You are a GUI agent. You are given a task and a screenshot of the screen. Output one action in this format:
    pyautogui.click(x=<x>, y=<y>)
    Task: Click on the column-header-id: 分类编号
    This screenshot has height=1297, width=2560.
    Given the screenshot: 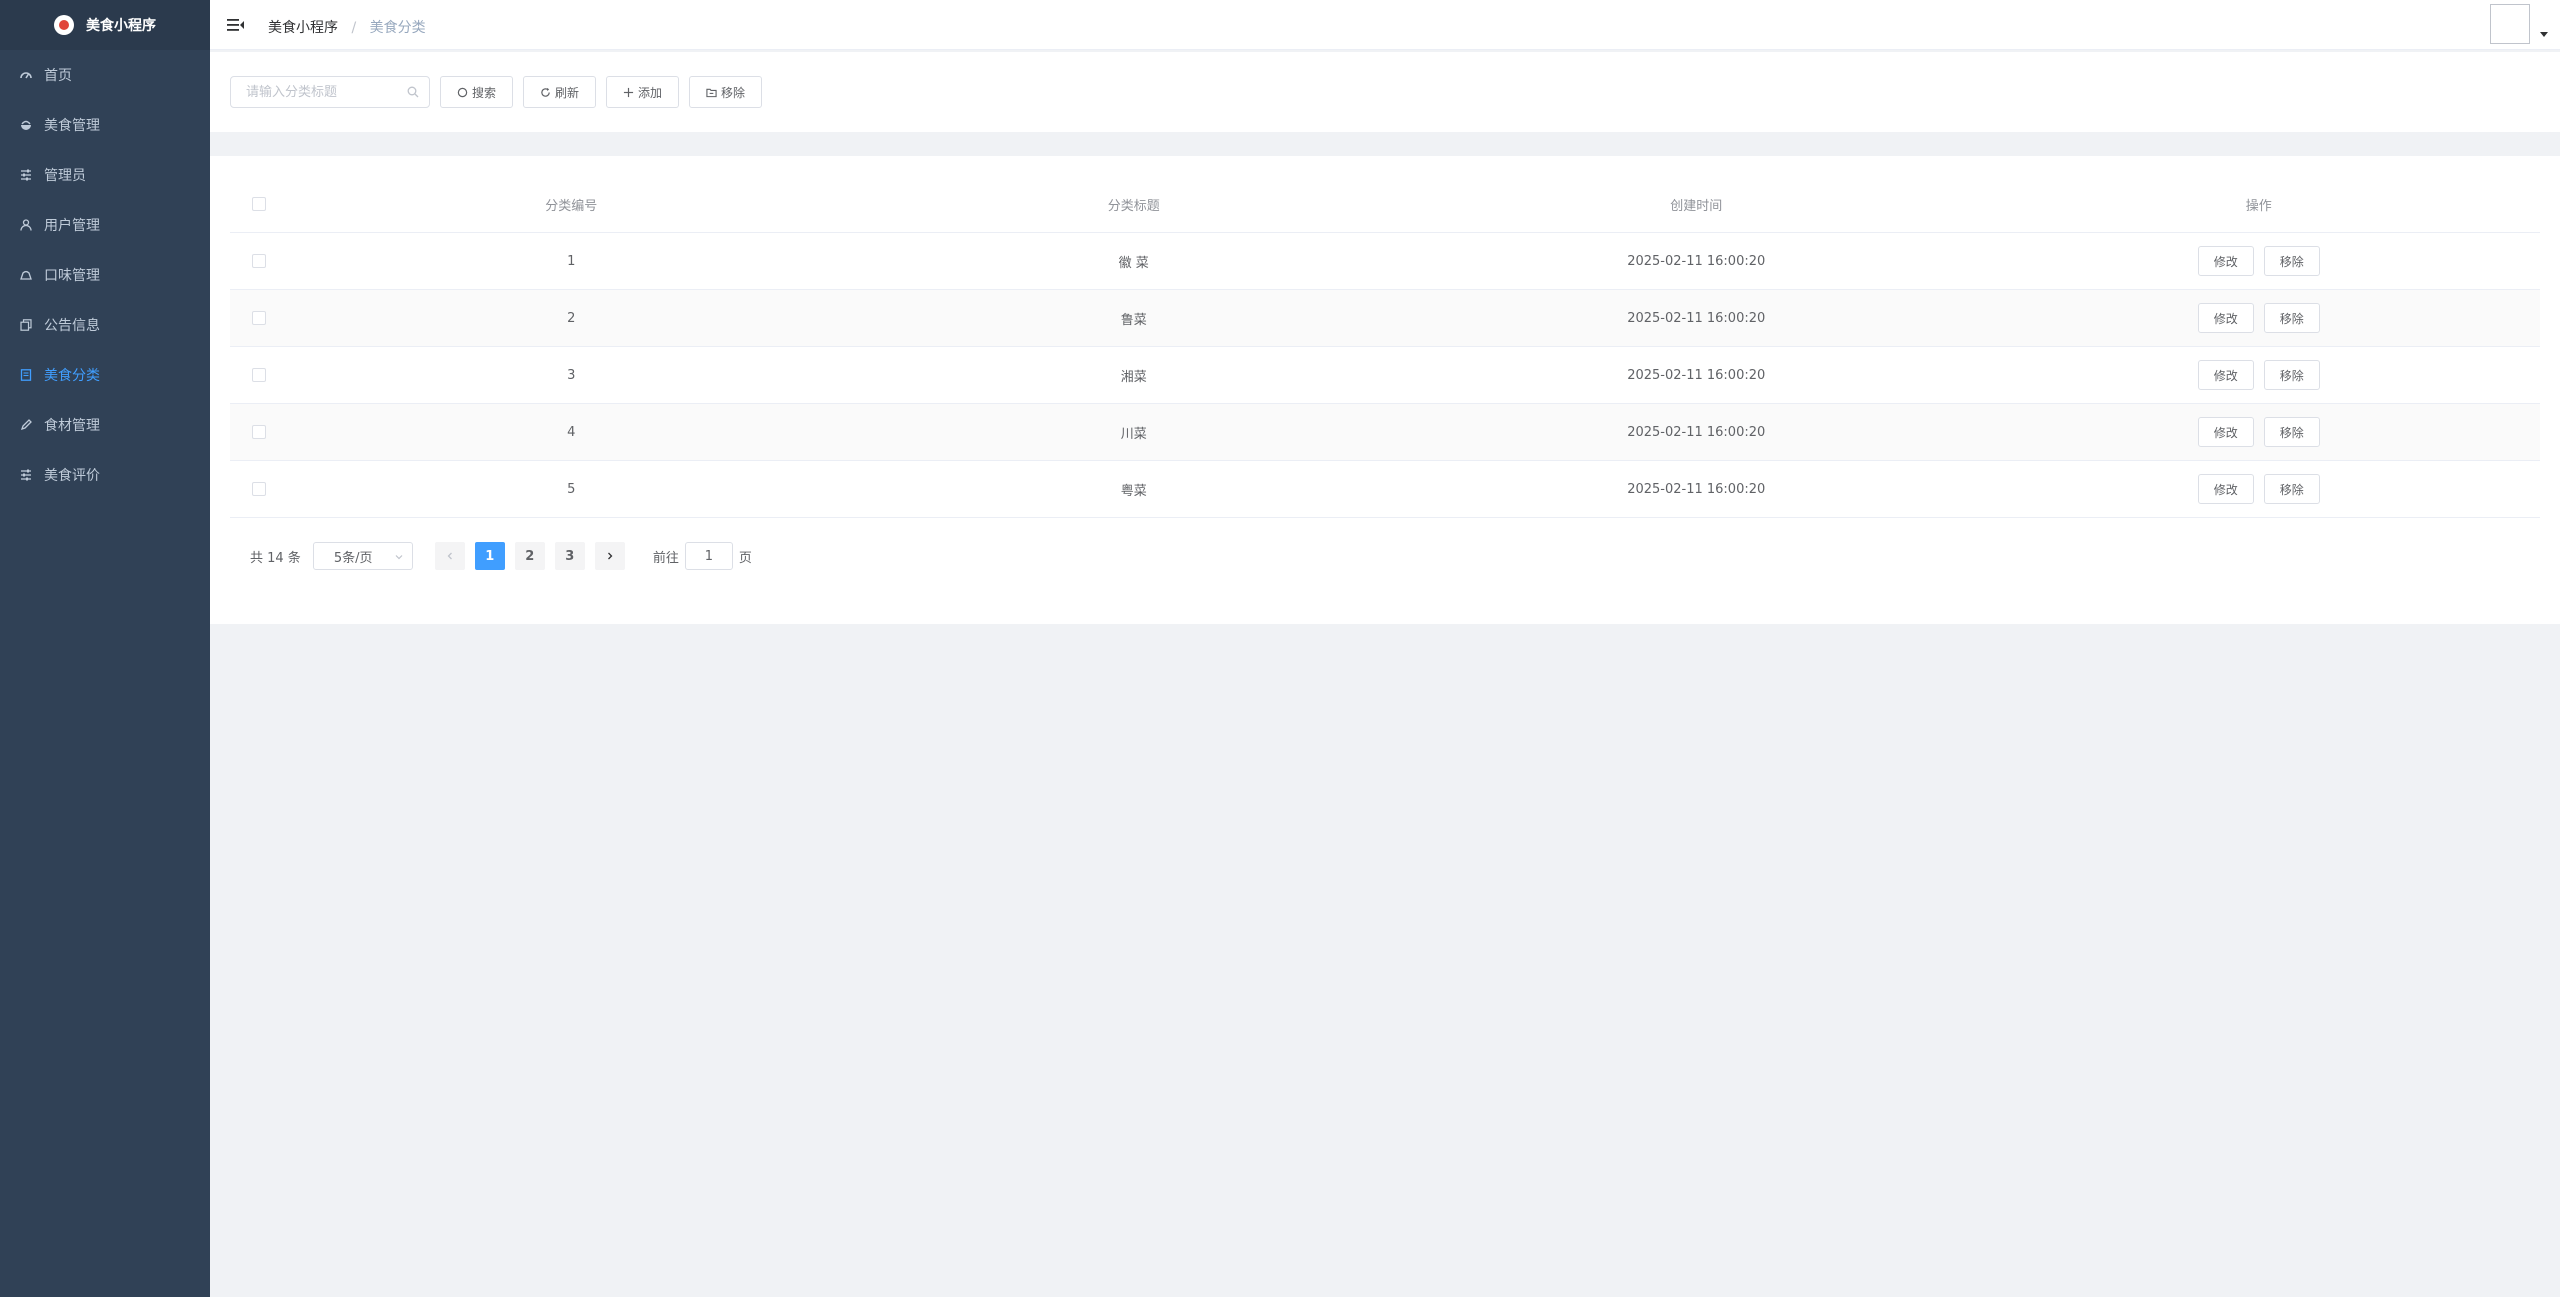 What is the action you would take?
    pyautogui.click(x=571, y=206)
    